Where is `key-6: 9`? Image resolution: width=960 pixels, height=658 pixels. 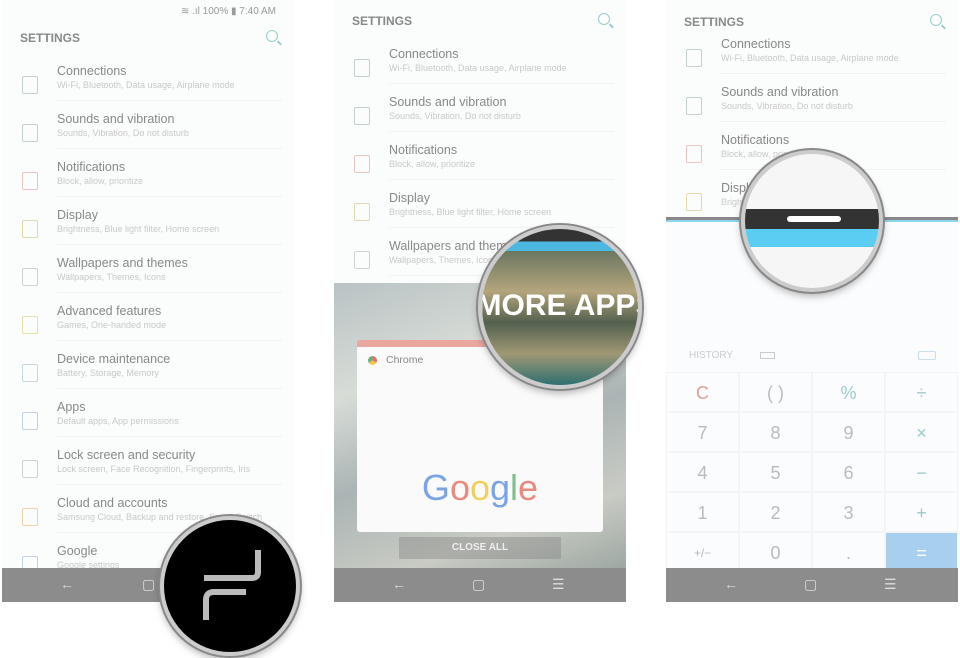 key-6: 9 is located at coordinates (848, 432).